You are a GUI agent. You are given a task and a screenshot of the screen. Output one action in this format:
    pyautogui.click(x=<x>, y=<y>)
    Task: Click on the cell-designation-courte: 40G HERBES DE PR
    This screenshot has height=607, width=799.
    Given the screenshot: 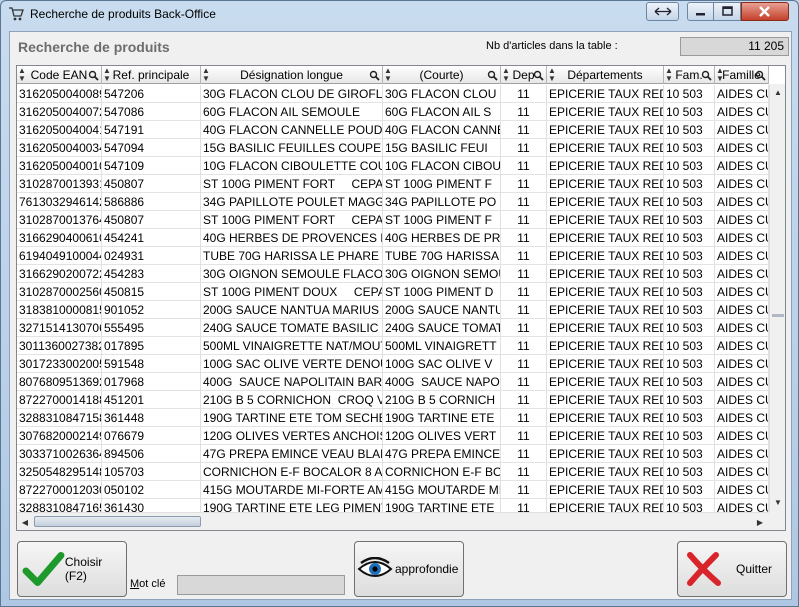 What is the action you would take?
    pyautogui.click(x=443, y=238)
    